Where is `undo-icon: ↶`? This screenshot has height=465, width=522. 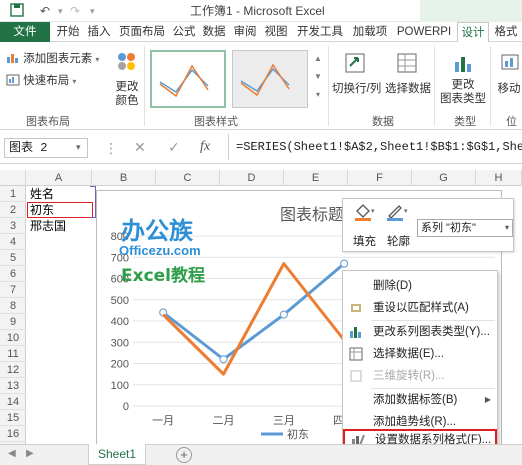
undo-icon: ↶ is located at coordinates (45, 11).